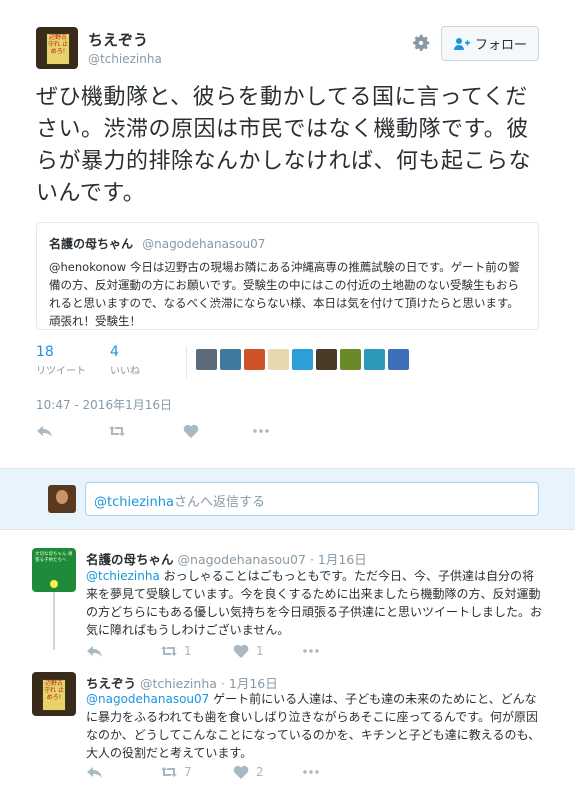 This screenshot has height=785, width=575. I want to click on retweet-count: 1, so click(188, 651).